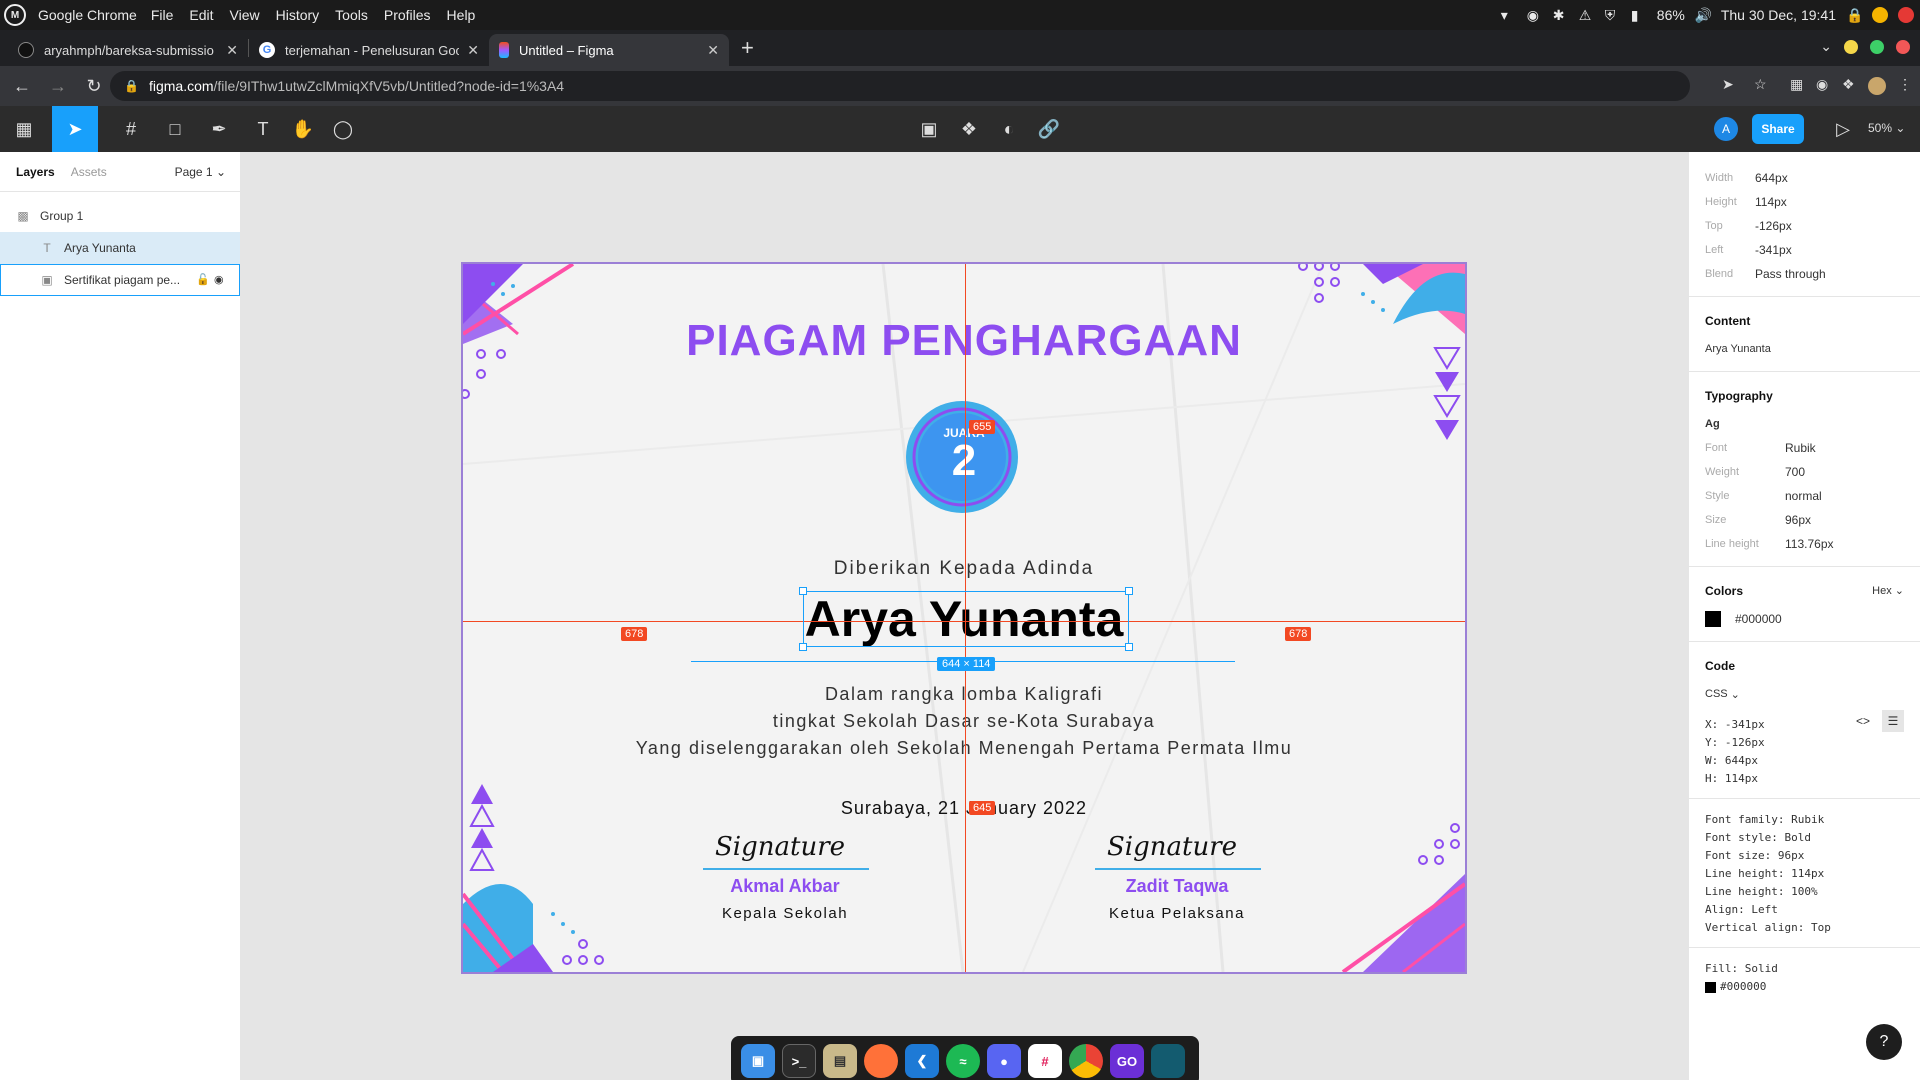 The height and width of the screenshot is (1080, 1920). Describe the element at coordinates (1848, 84) in the screenshot. I see `puzzle-icon: ❖` at that location.